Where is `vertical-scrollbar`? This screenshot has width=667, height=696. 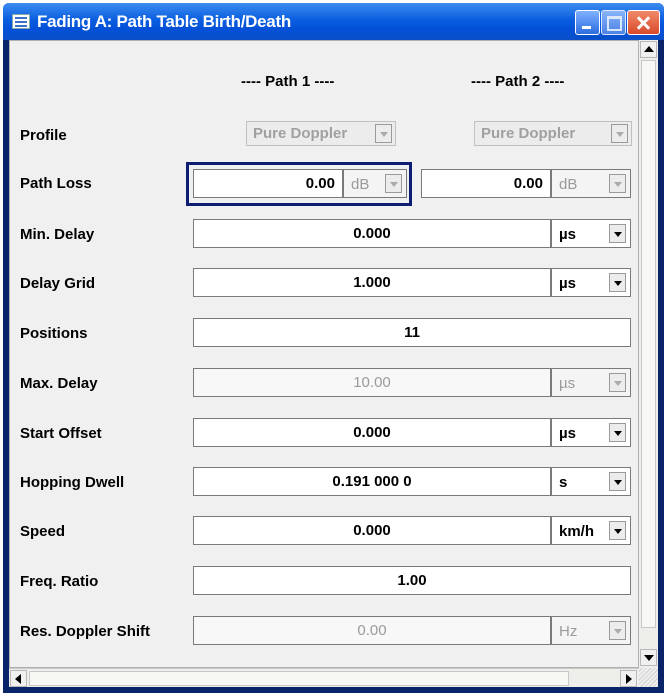
vertical-scrollbar is located at coordinates (648, 354).